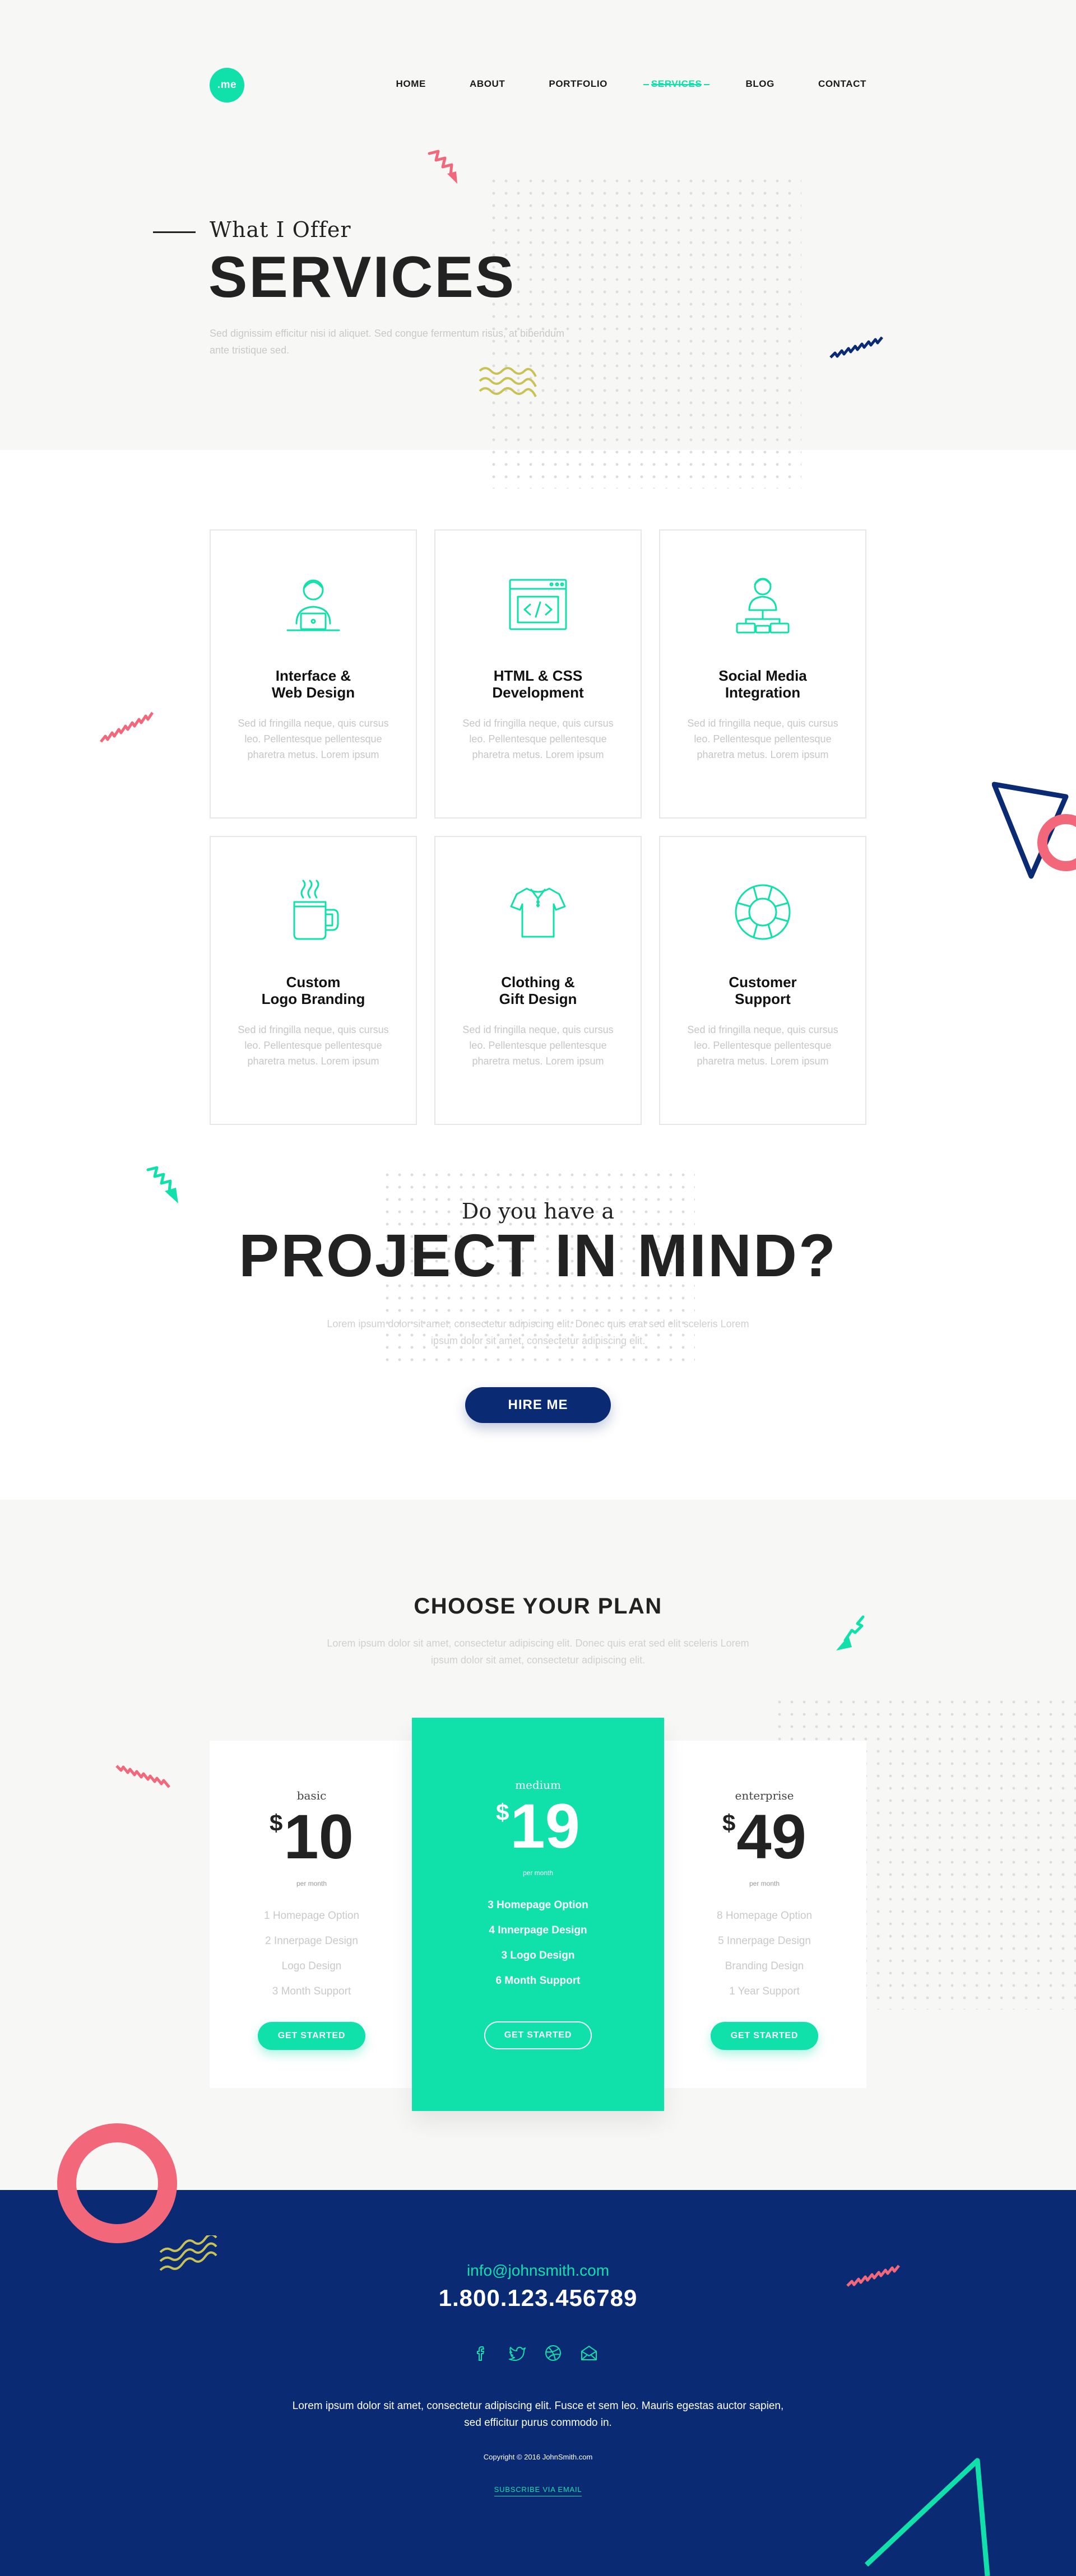 This screenshot has width=1076, height=2576. What do you see at coordinates (850, 1633) in the screenshot?
I see `teal-arrow-squiggle` at bounding box center [850, 1633].